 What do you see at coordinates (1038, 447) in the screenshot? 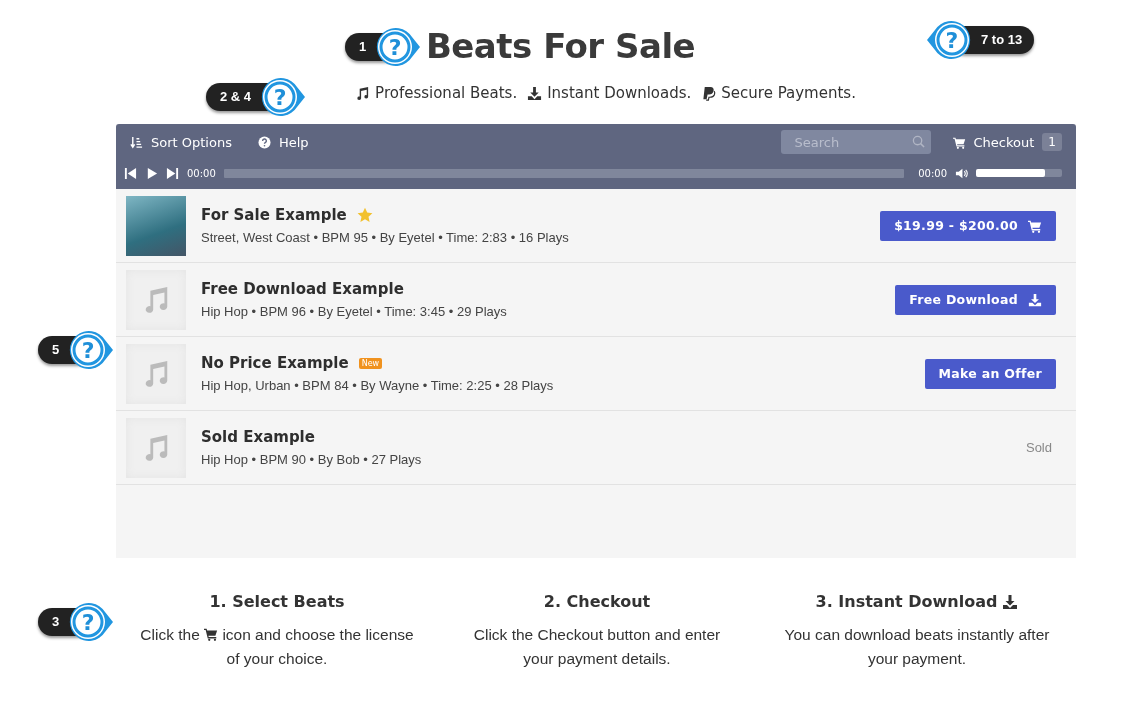
I see `sold-label: Sold` at bounding box center [1038, 447].